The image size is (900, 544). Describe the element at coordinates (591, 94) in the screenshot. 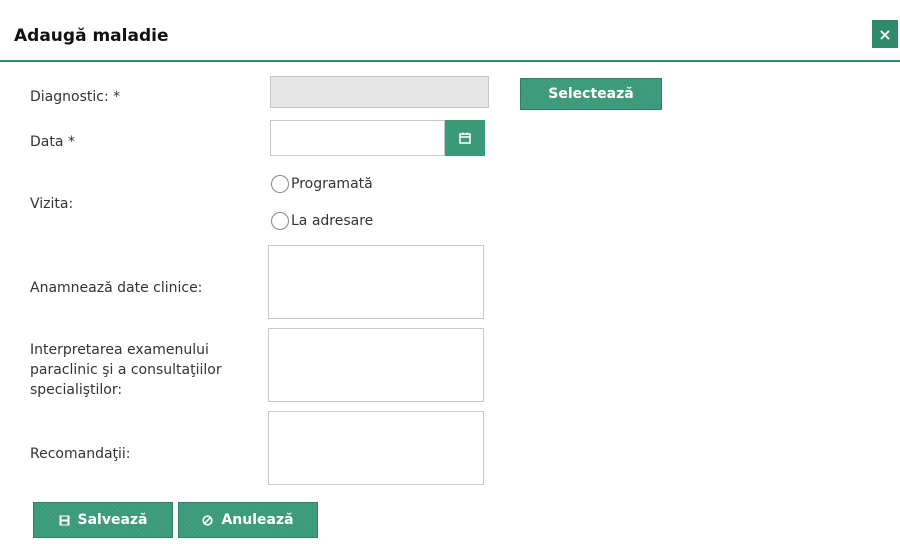

I see `select-diagnostic-button: Selectează` at that location.